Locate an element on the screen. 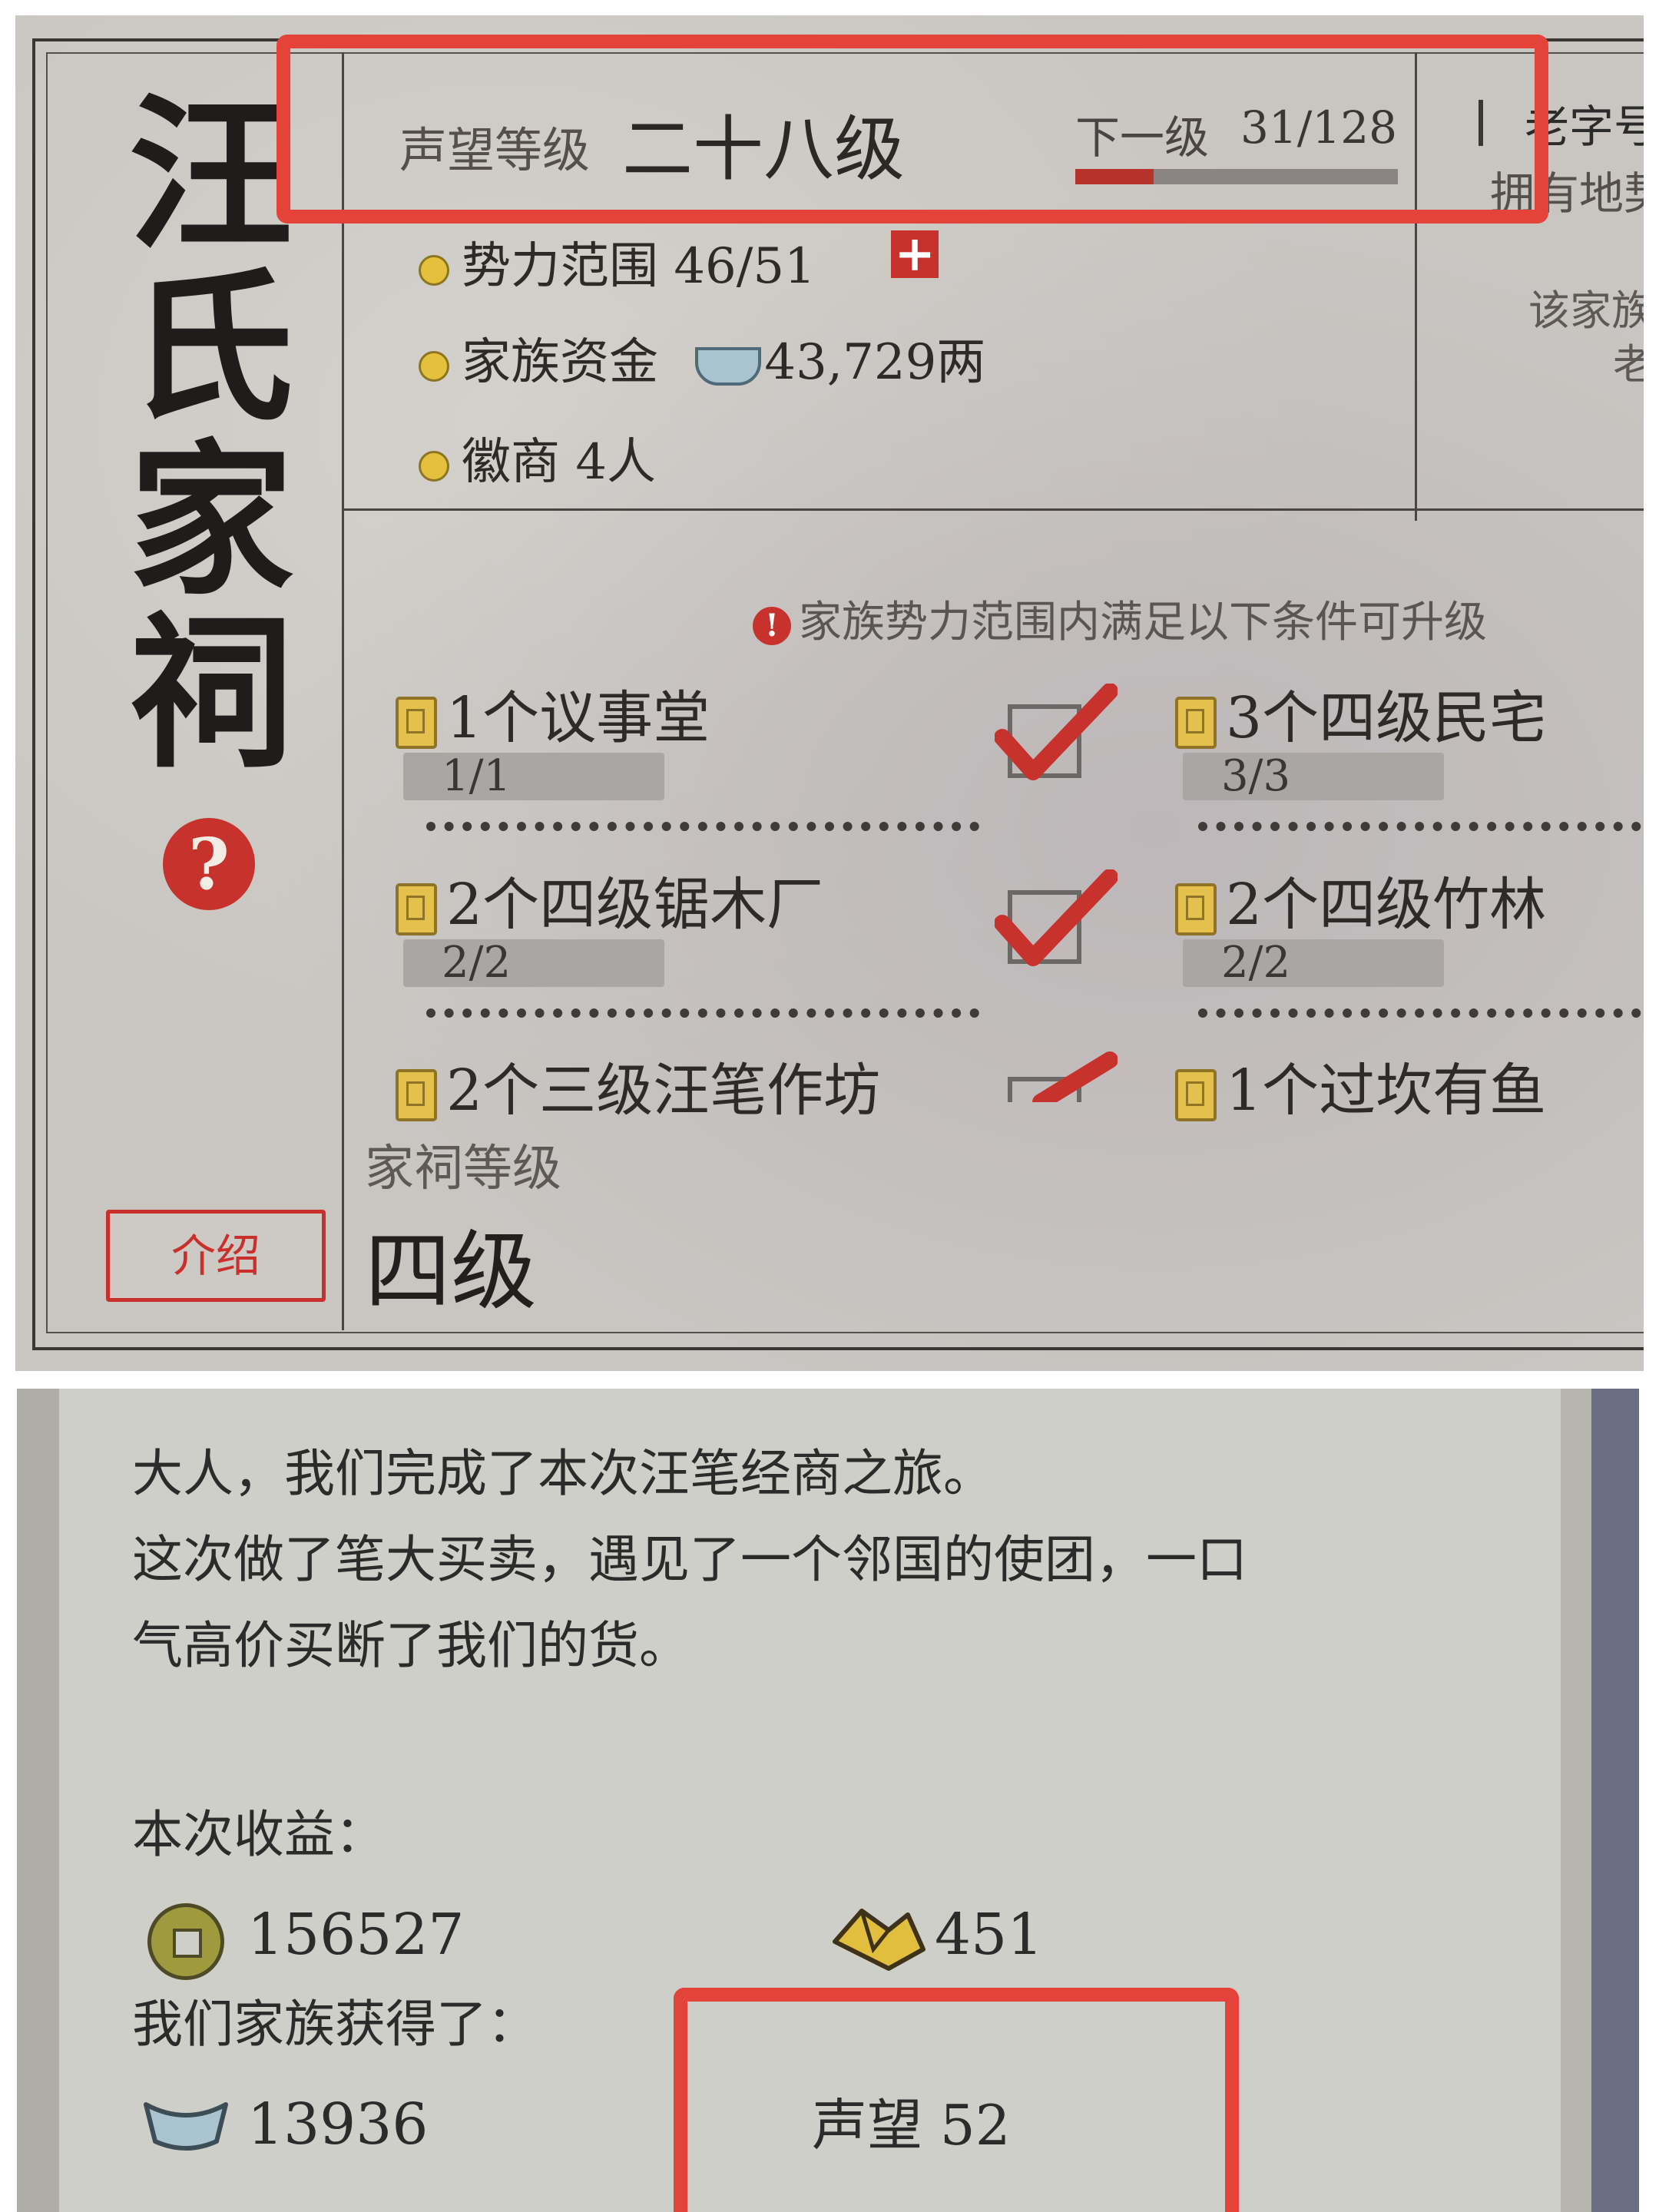 The height and width of the screenshot is (2212, 1659). message-line-2: 这次做了笔大买卖，遇见了一个邻国的使团，一口 is located at coordinates (690, 1560).